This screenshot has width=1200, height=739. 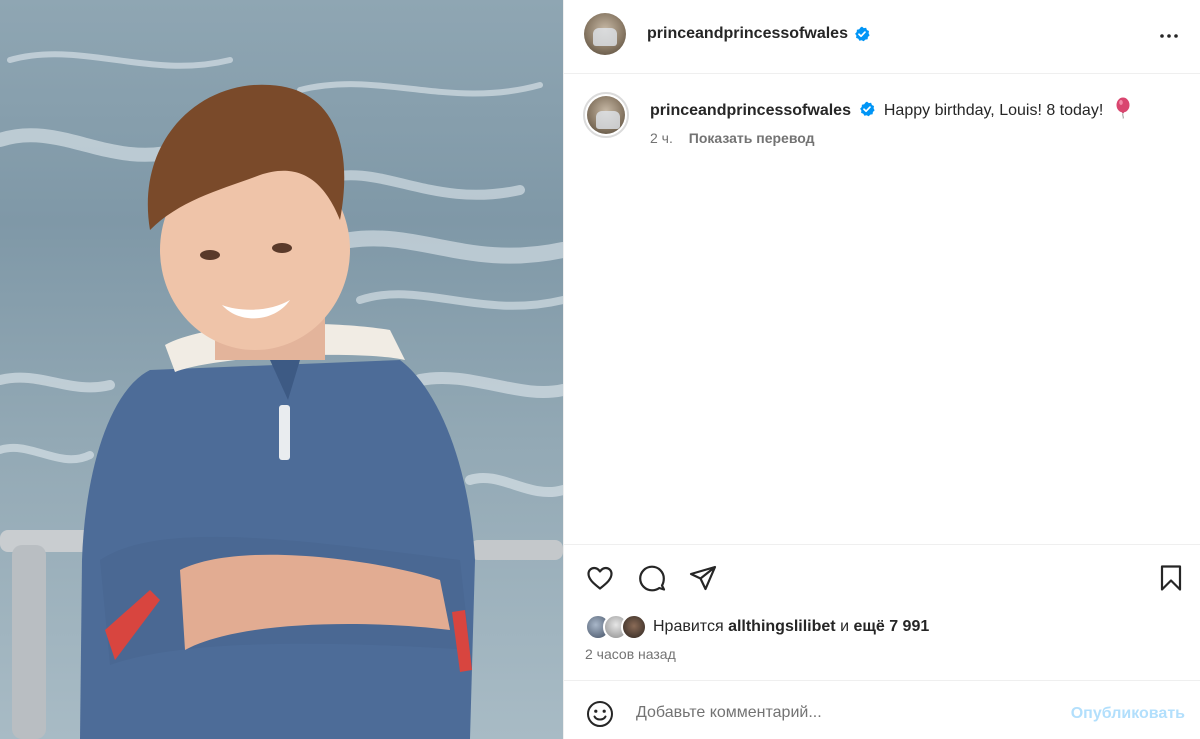 I want to click on comment-composer: Опубликовать, so click(x=882, y=709).